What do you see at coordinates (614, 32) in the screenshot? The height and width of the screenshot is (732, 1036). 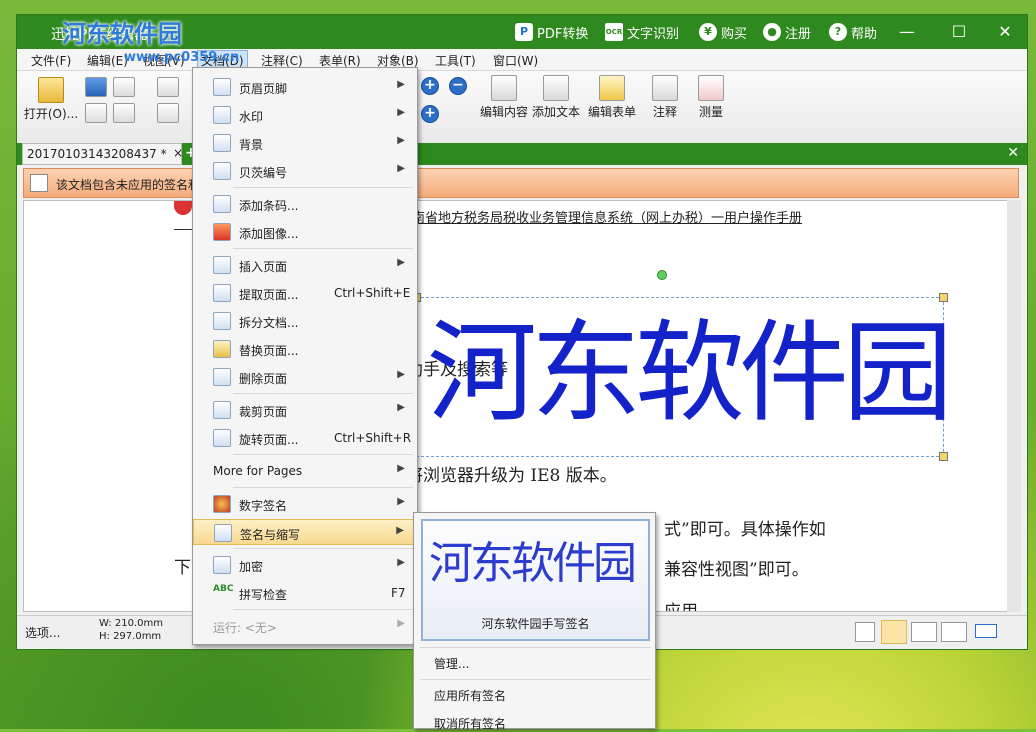 I see `ocr-icon: OCR` at bounding box center [614, 32].